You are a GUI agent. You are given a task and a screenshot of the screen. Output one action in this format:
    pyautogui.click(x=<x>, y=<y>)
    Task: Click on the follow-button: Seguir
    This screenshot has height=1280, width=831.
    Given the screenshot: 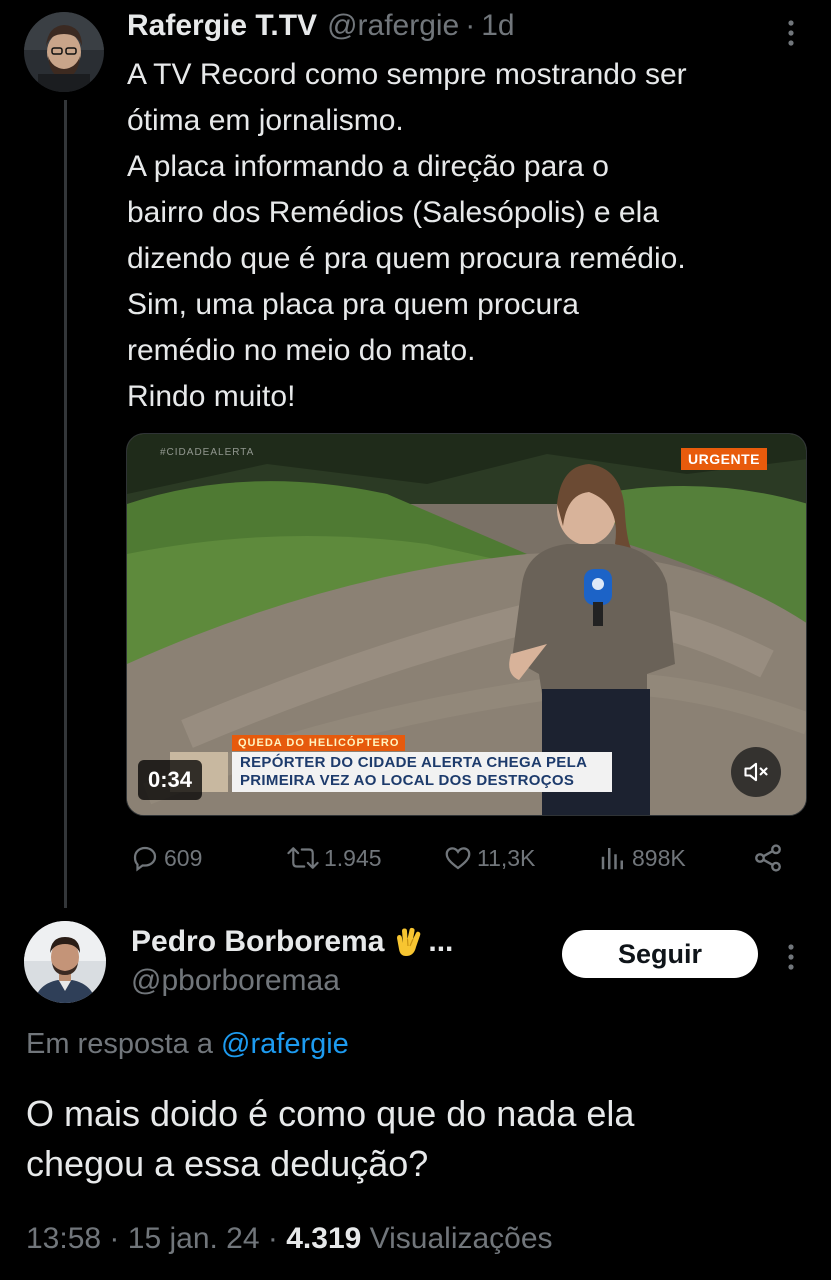 What is the action you would take?
    pyautogui.click(x=660, y=954)
    